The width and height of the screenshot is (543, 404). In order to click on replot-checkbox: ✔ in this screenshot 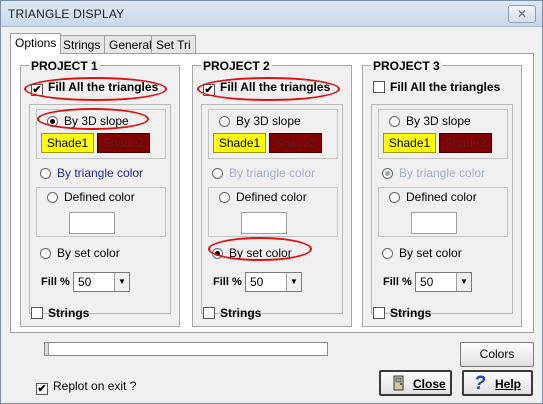, I will do `click(42, 389)`.